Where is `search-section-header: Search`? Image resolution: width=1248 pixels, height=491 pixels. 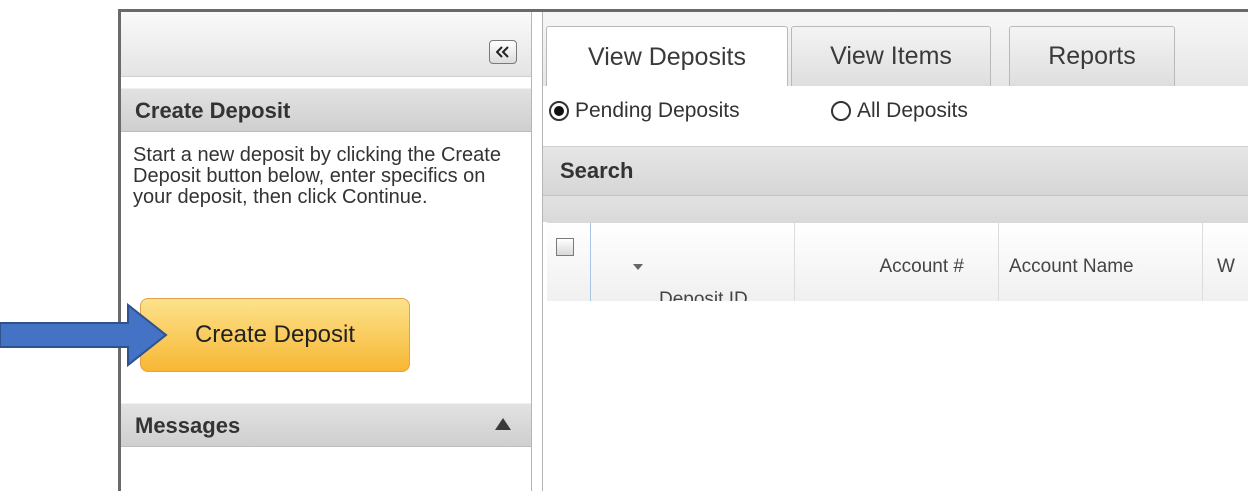 search-section-header: Search is located at coordinates (895, 171).